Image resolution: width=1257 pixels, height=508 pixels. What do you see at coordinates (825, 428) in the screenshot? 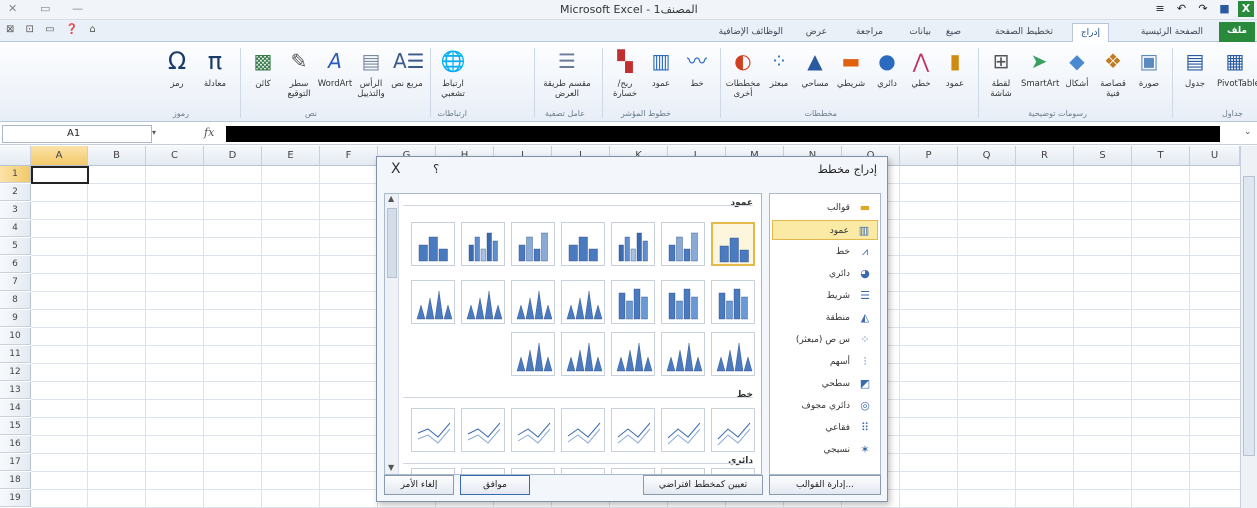
I see `chart-category-item: فقاعي ⠿` at bounding box center [825, 428].